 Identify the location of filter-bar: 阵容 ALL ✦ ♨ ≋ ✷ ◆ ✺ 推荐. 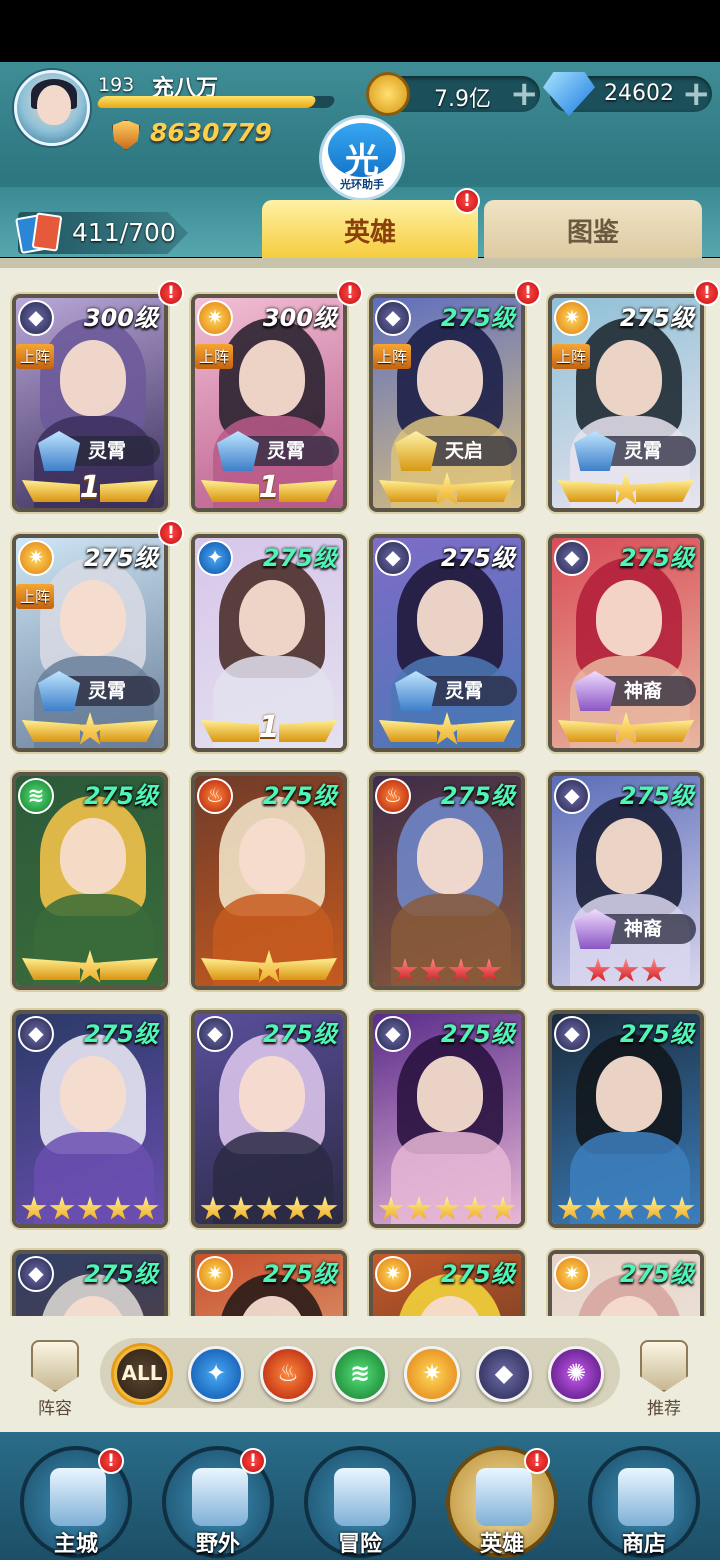
(360, 1374).